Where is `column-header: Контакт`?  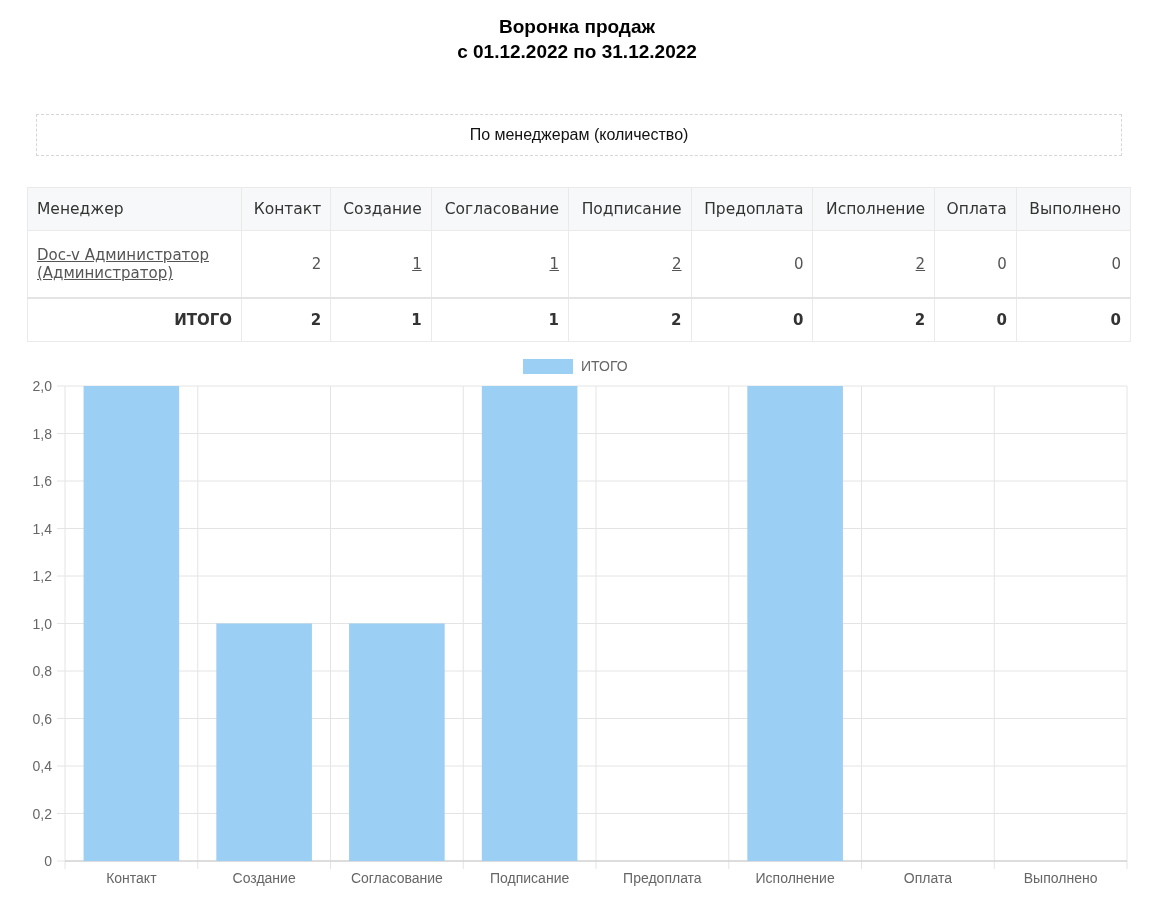
column-header: Контакт is located at coordinates (286, 209).